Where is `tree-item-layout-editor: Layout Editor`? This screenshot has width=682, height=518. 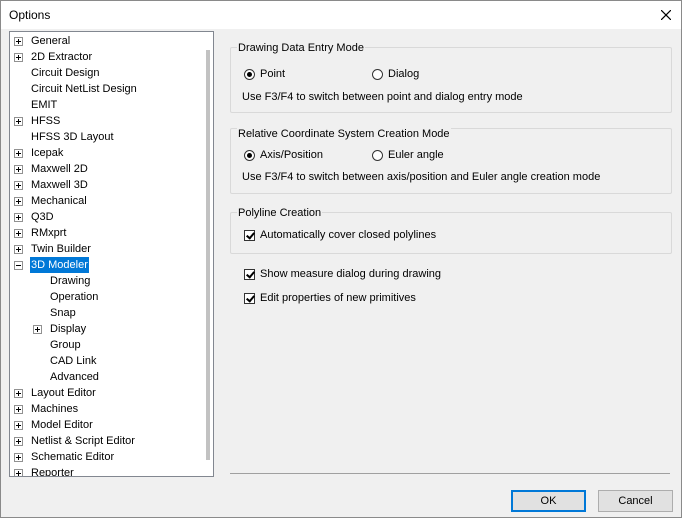 tree-item-layout-editor: Layout Editor is located at coordinates (105, 393).